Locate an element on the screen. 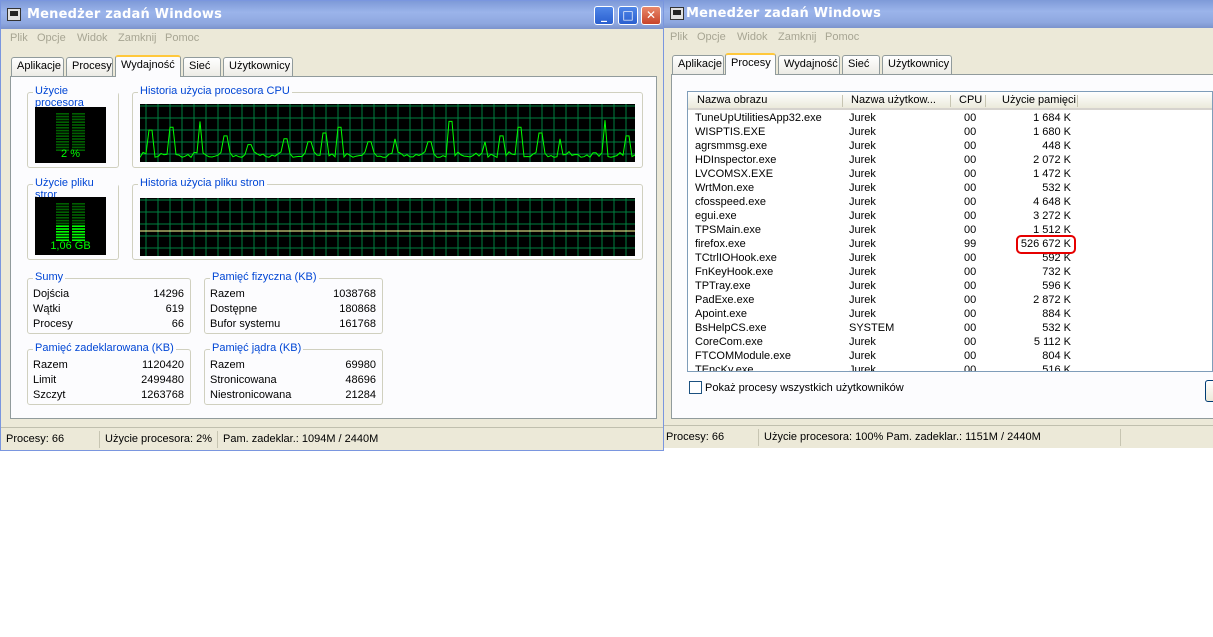 This screenshot has height=637, width=1213. process-row: firefox.exe Jurek 99 526 672 K is located at coordinates (950, 245).